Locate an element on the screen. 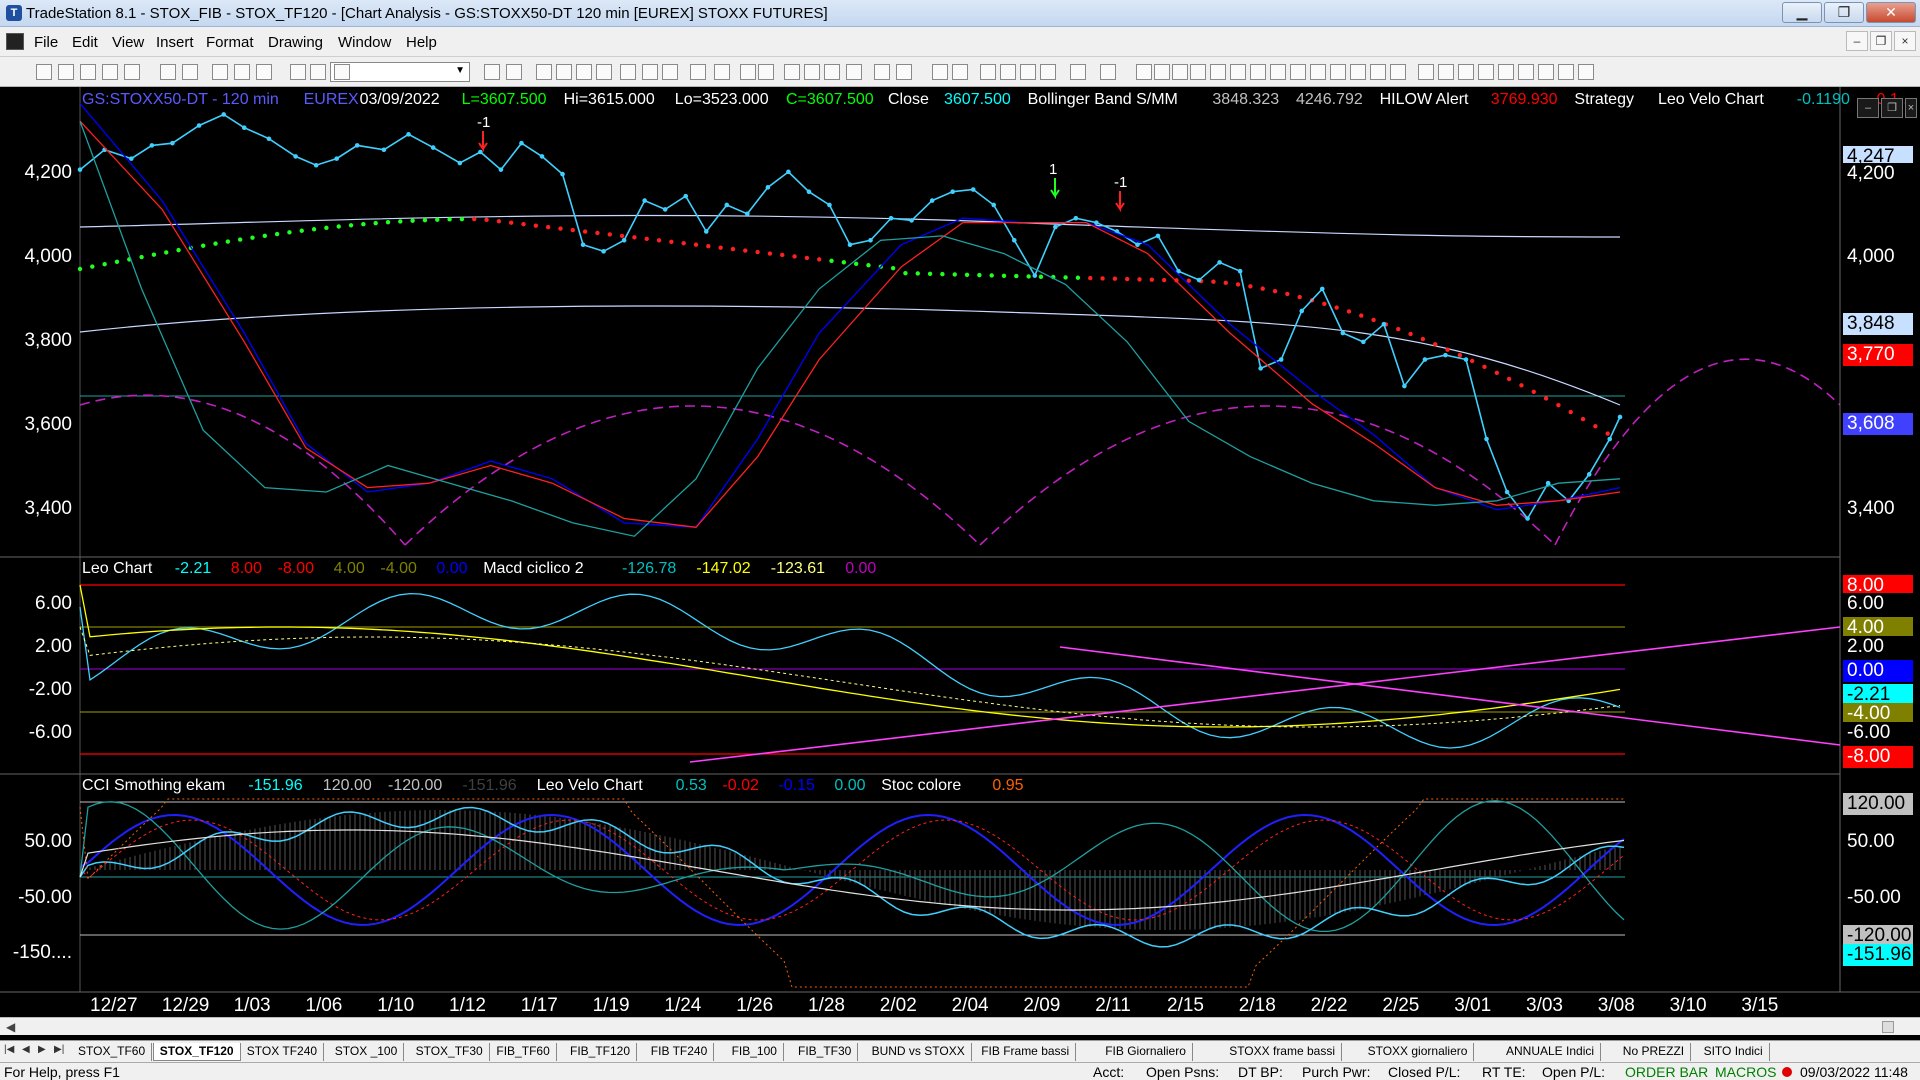 Image resolution: width=1920 pixels, height=1080 pixels. mdi-close-button: × is located at coordinates (1905, 41).